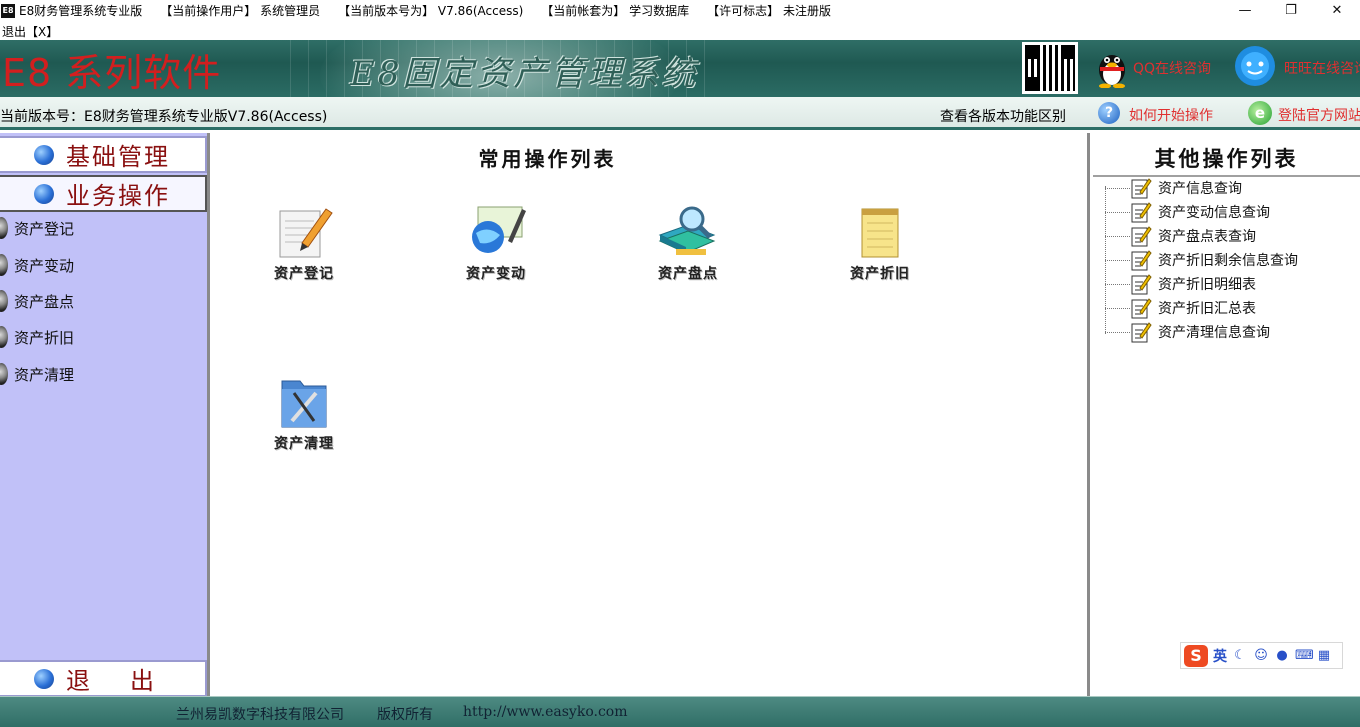 The image size is (1360, 727). What do you see at coordinates (1230, 332) in the screenshot?
I see `tree-item-disposal-info-query: 资产清理信息查询` at bounding box center [1230, 332].